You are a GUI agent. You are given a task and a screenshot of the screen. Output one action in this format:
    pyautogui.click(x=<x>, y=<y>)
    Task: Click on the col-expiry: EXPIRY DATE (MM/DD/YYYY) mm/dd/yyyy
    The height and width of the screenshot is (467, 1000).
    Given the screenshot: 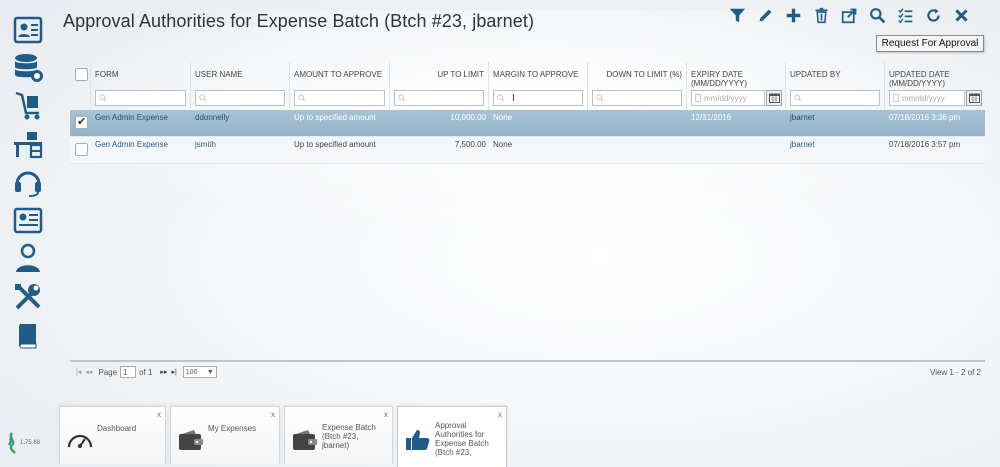 What is the action you would take?
    pyautogui.click(x=736, y=86)
    